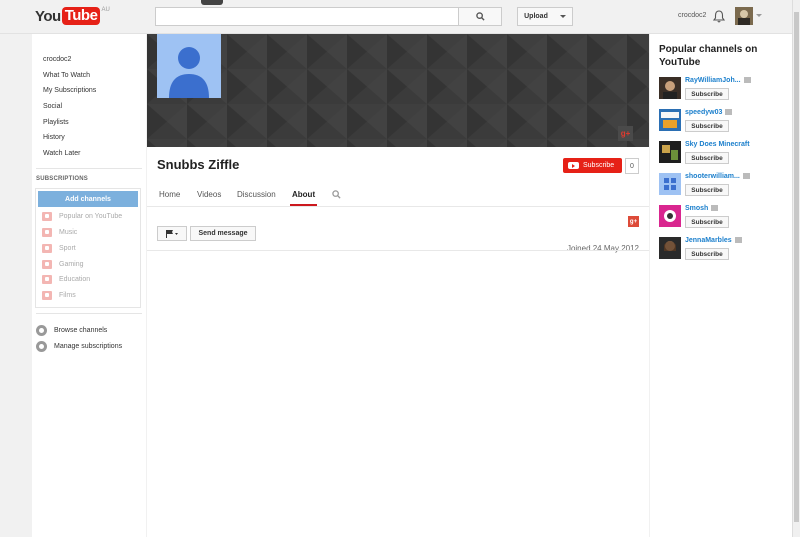 The width and height of the screenshot is (800, 537). What do you see at coordinates (599, 165) in the screenshot?
I see `subscribe-label: Subscribe` at bounding box center [599, 165].